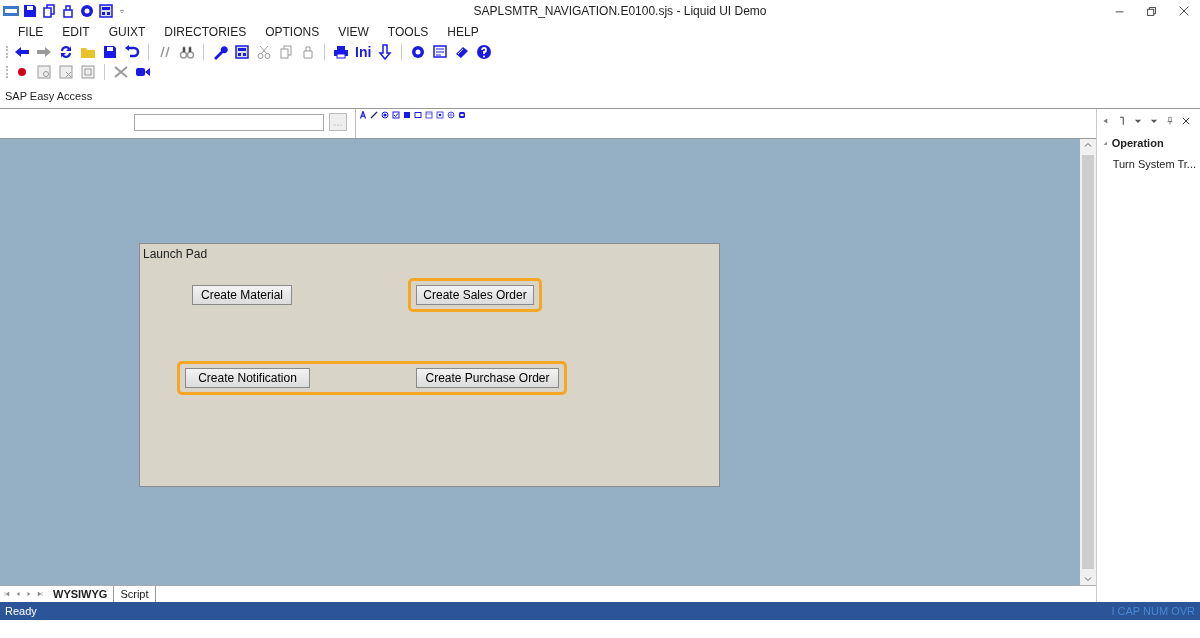 The height and width of the screenshot is (638, 1200). Describe the element at coordinates (175, 254) in the screenshot. I see `group-title: Launch Pad` at that location.